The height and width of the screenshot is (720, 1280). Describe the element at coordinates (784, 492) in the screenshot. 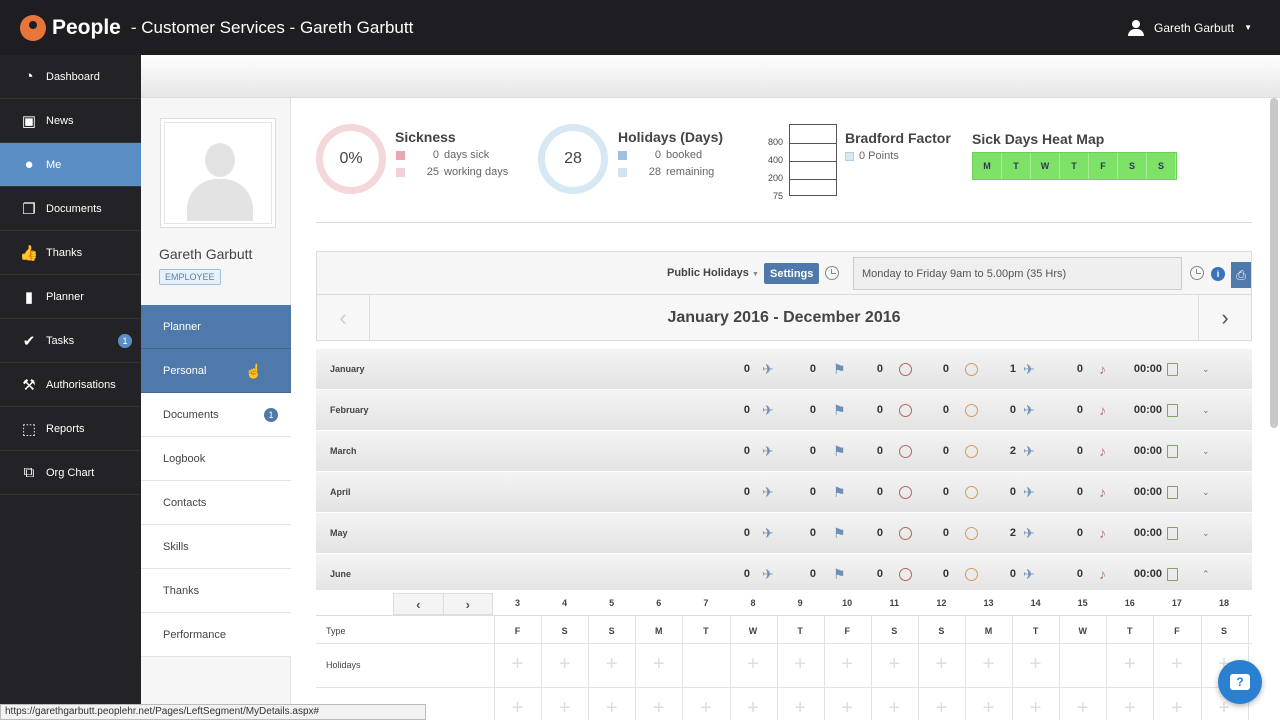

I see `month-row-april: April 0 ✈ 0 ⚑ 0 0 0 ✈ 0 ♪ 00:00 ⌄` at that location.